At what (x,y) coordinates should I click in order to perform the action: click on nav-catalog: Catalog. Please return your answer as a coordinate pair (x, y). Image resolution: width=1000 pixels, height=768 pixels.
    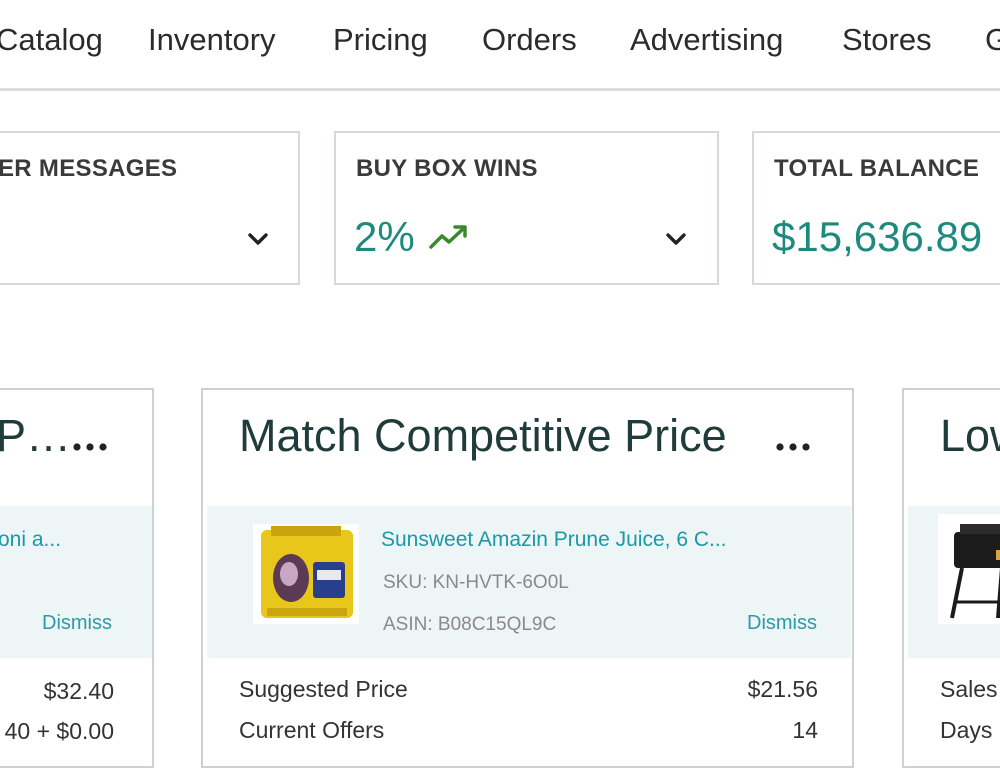
    Looking at the image, I should click on (51, 40).